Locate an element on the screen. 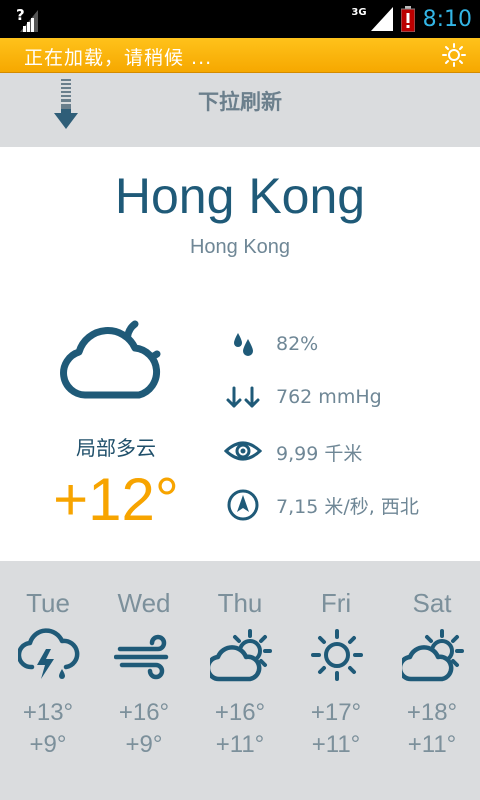  pressure-value: 762 mmHg is located at coordinates (329, 397).